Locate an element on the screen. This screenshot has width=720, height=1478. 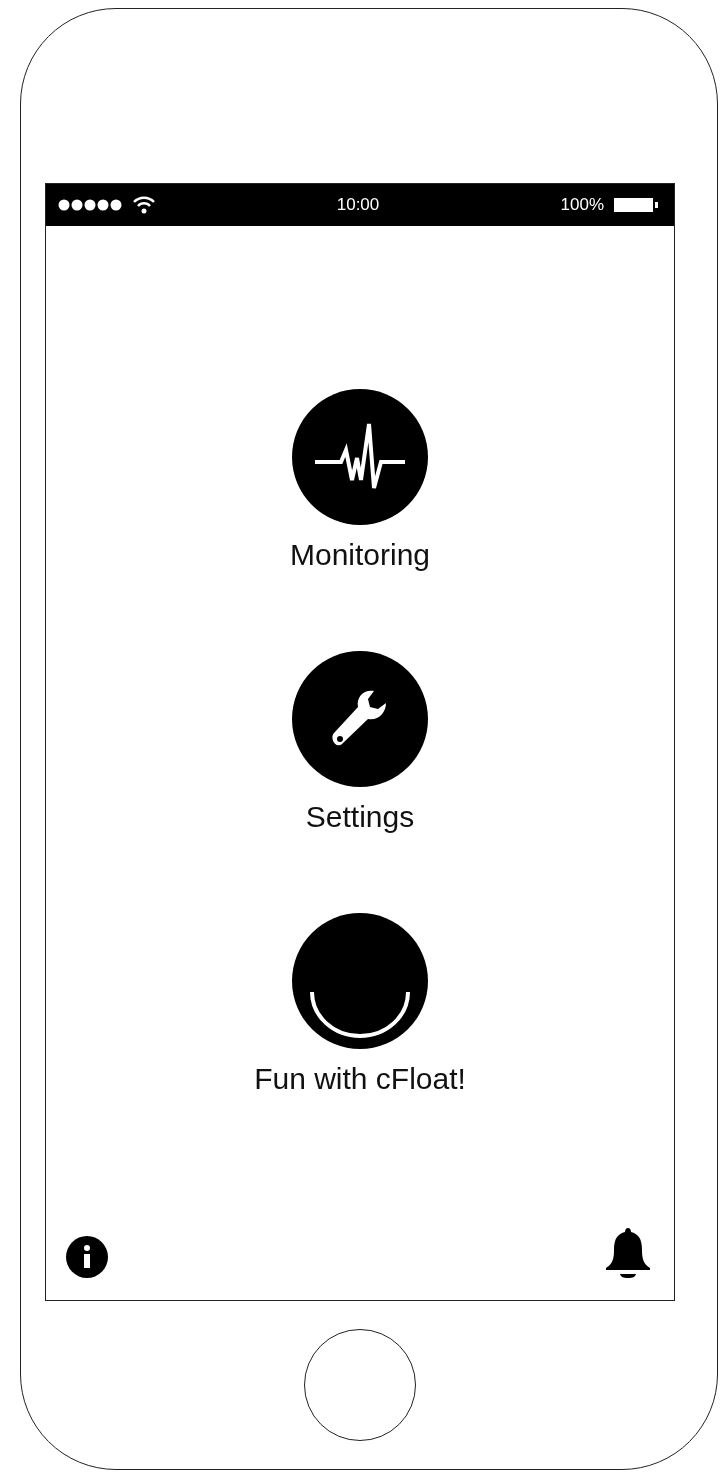
info-icon is located at coordinates (87, 1257).